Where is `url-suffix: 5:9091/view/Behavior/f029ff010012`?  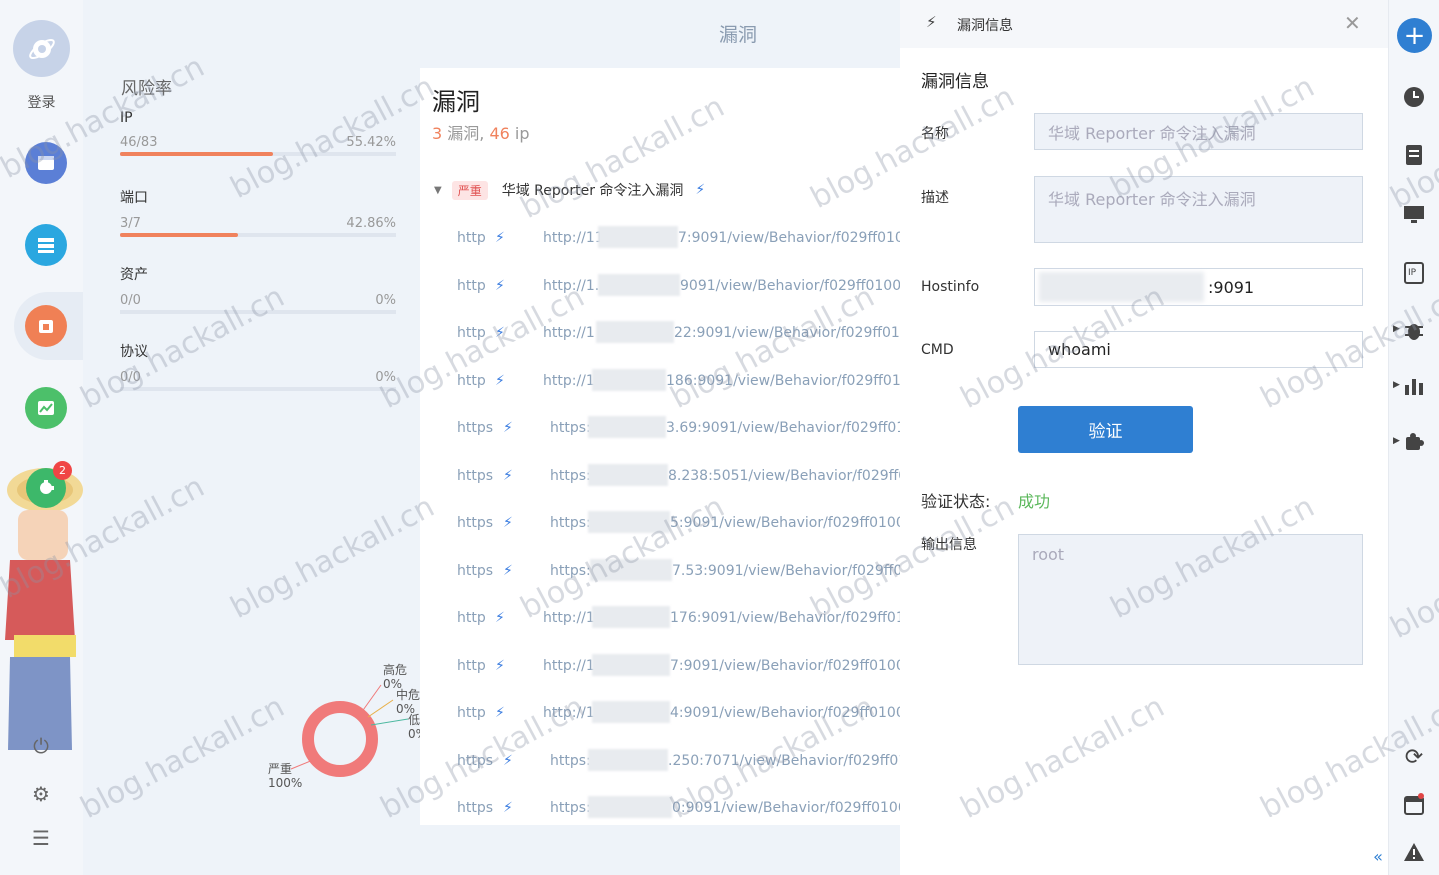 url-suffix: 5:9091/view/Behavior/f029ff010012 is located at coordinates (785, 523).